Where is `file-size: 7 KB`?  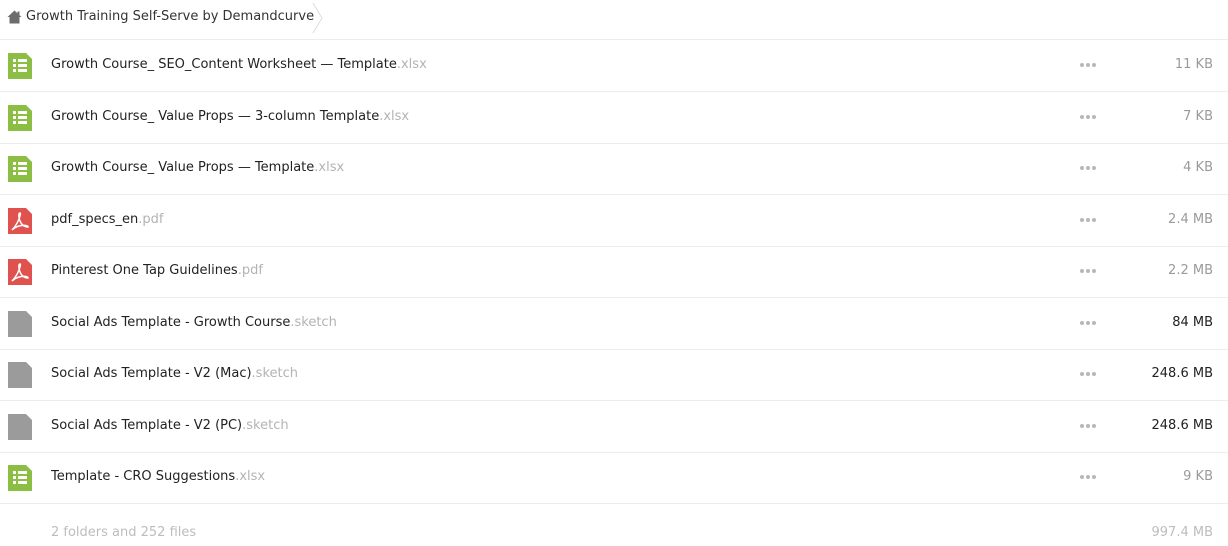 file-size: 7 KB is located at coordinates (1198, 116).